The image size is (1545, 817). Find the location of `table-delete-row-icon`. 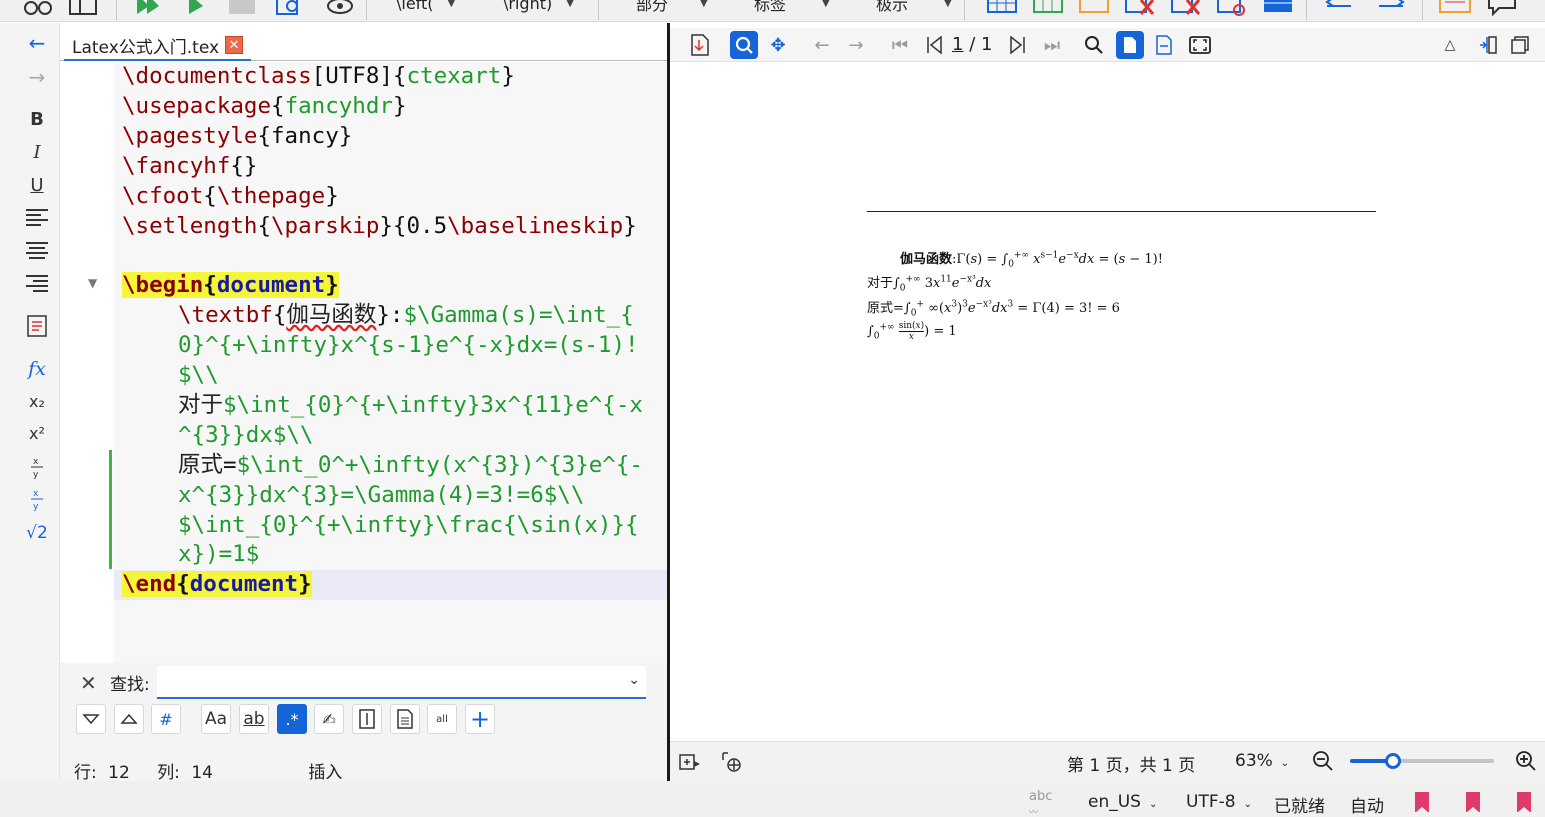

table-delete-row-icon is located at coordinates (1140, 9).